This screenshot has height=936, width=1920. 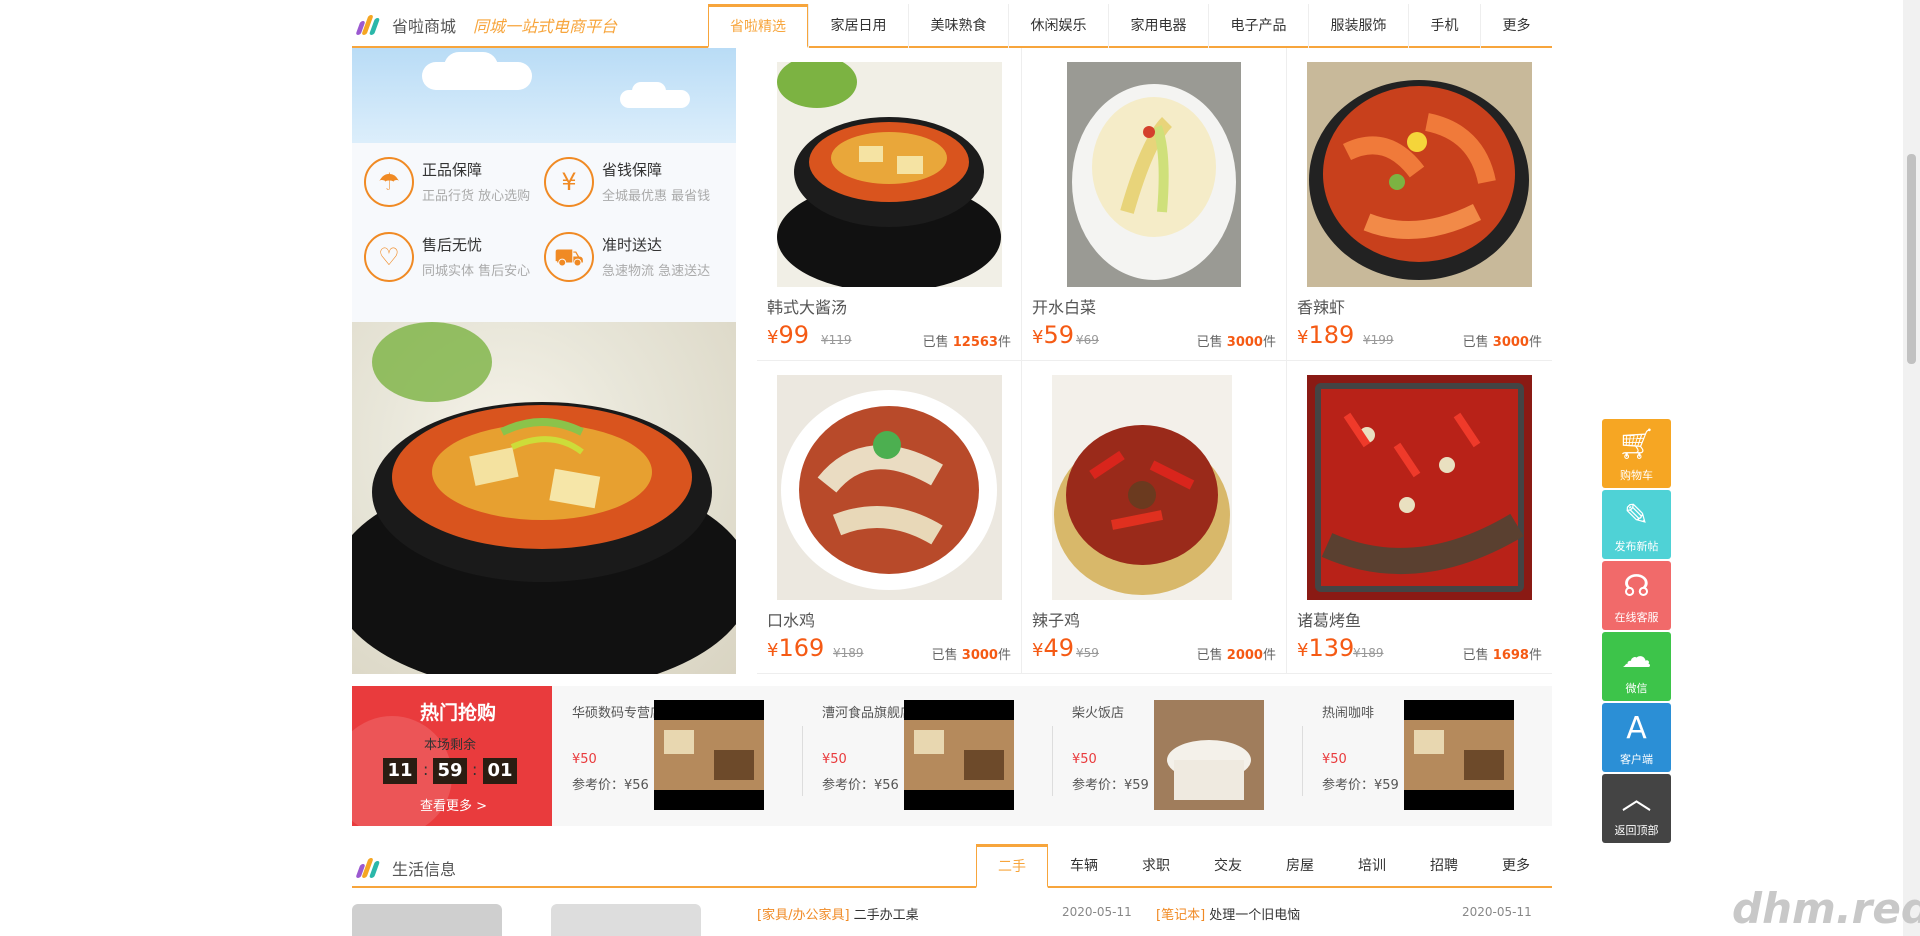 What do you see at coordinates (1258, 26) in the screenshot?
I see `tab-electronics: 电子产品` at bounding box center [1258, 26].